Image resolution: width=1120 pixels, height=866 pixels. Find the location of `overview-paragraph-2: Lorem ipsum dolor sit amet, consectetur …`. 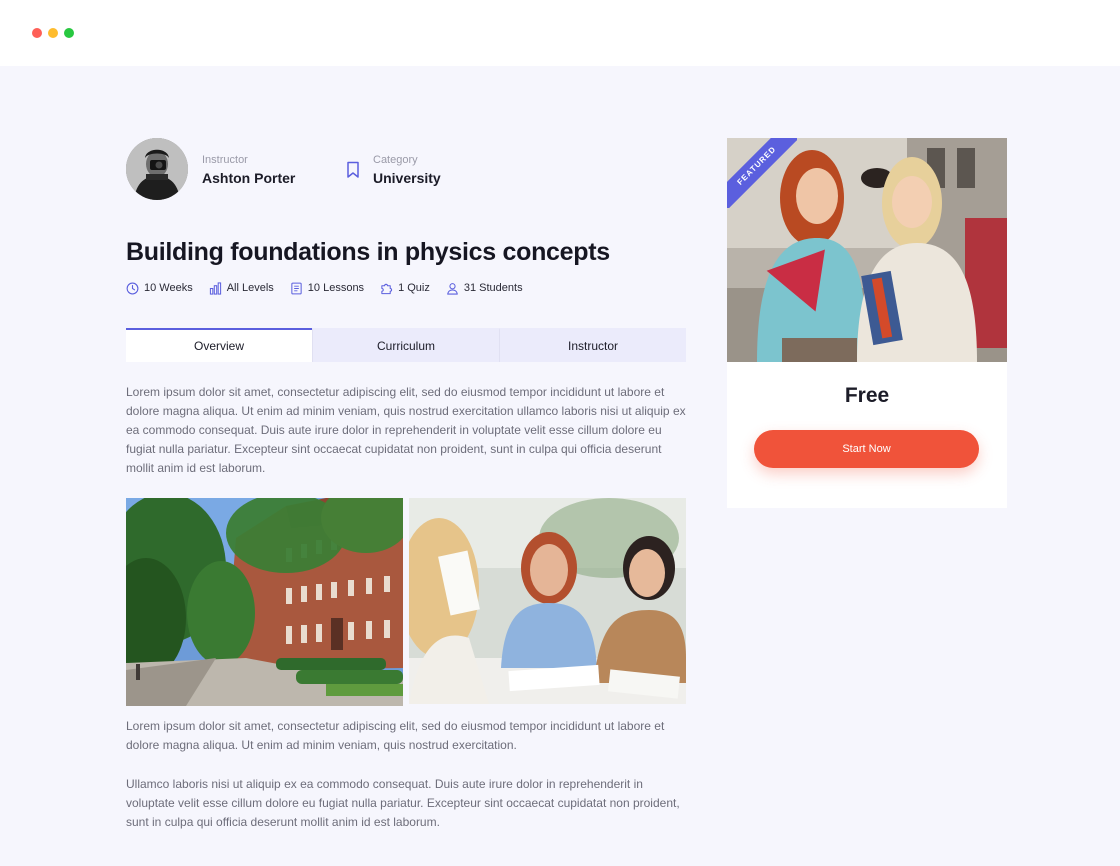

overview-paragraph-2: Lorem ipsum dolor sit amet, consectetur … is located at coordinates (395, 735).